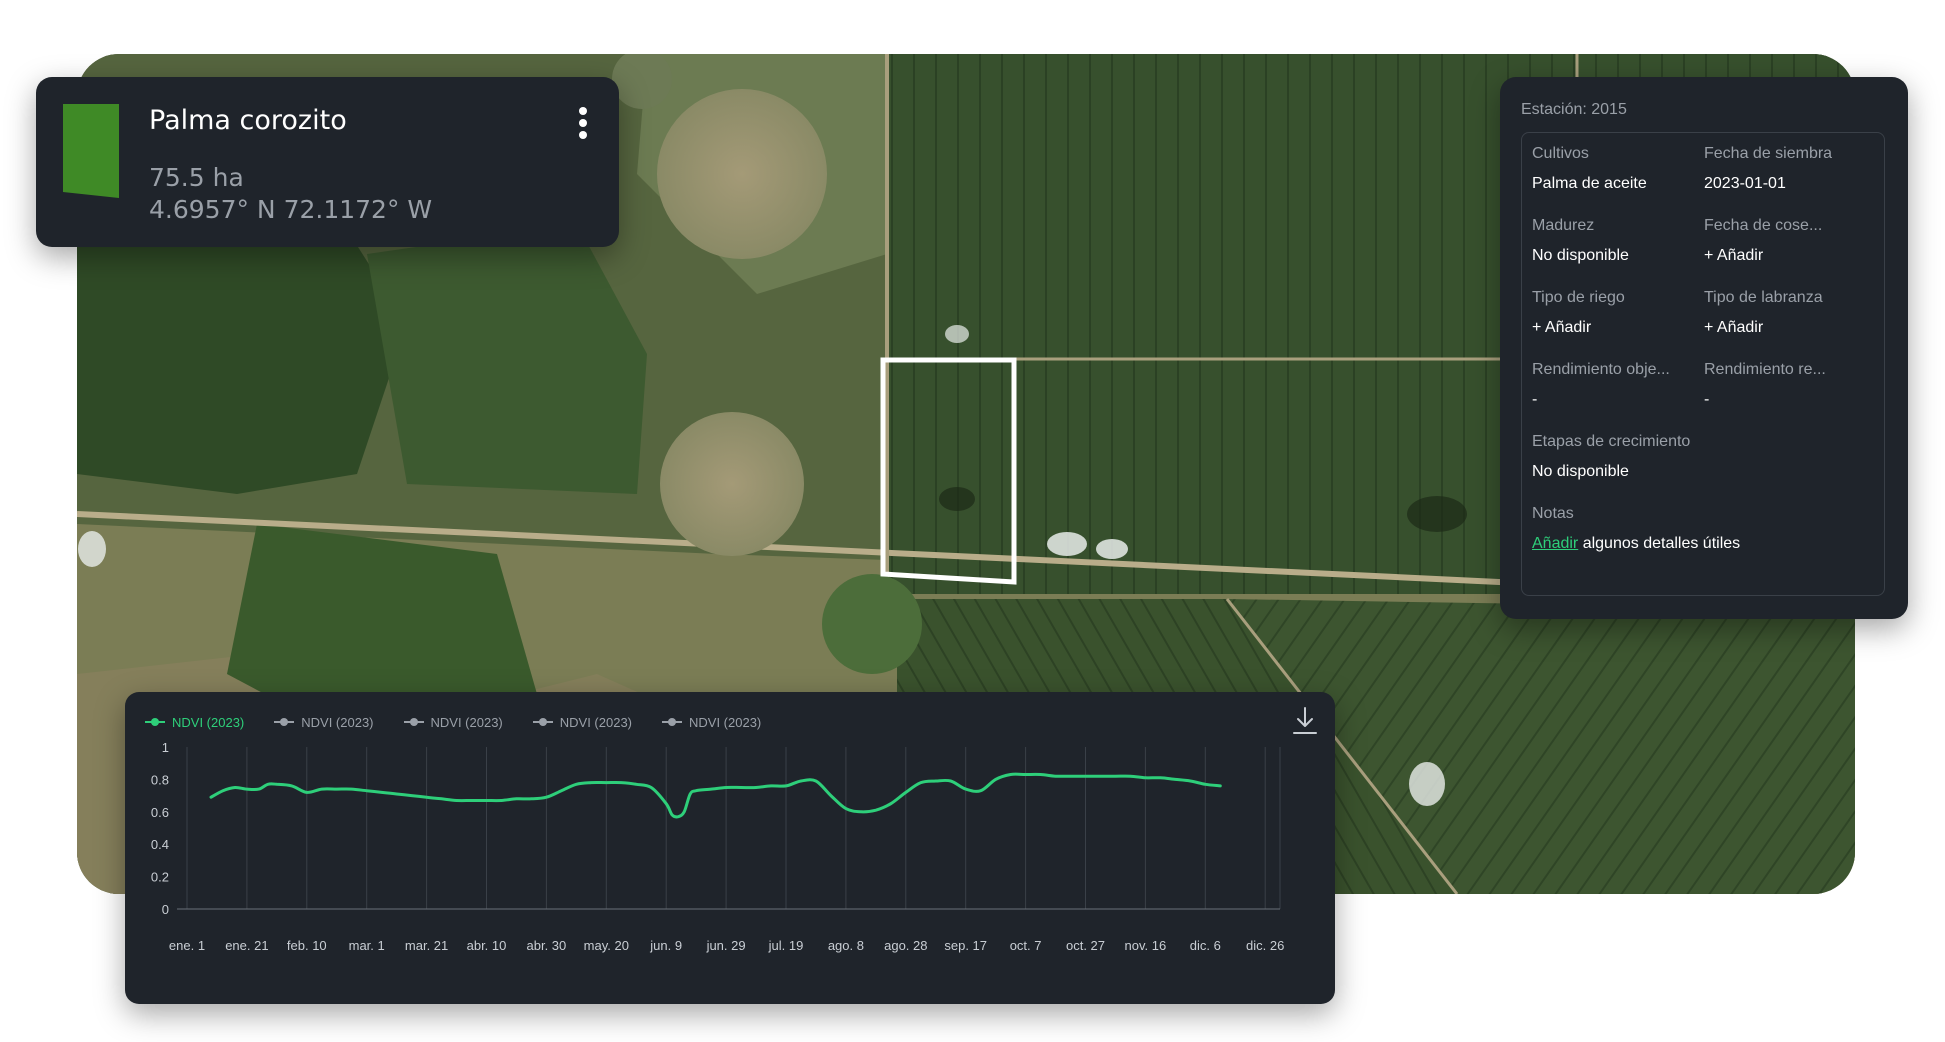 Image resolution: width=1945 pixels, height=1042 pixels. Describe the element at coordinates (165, 747) in the screenshot. I see `y-tick-label: 1` at that location.